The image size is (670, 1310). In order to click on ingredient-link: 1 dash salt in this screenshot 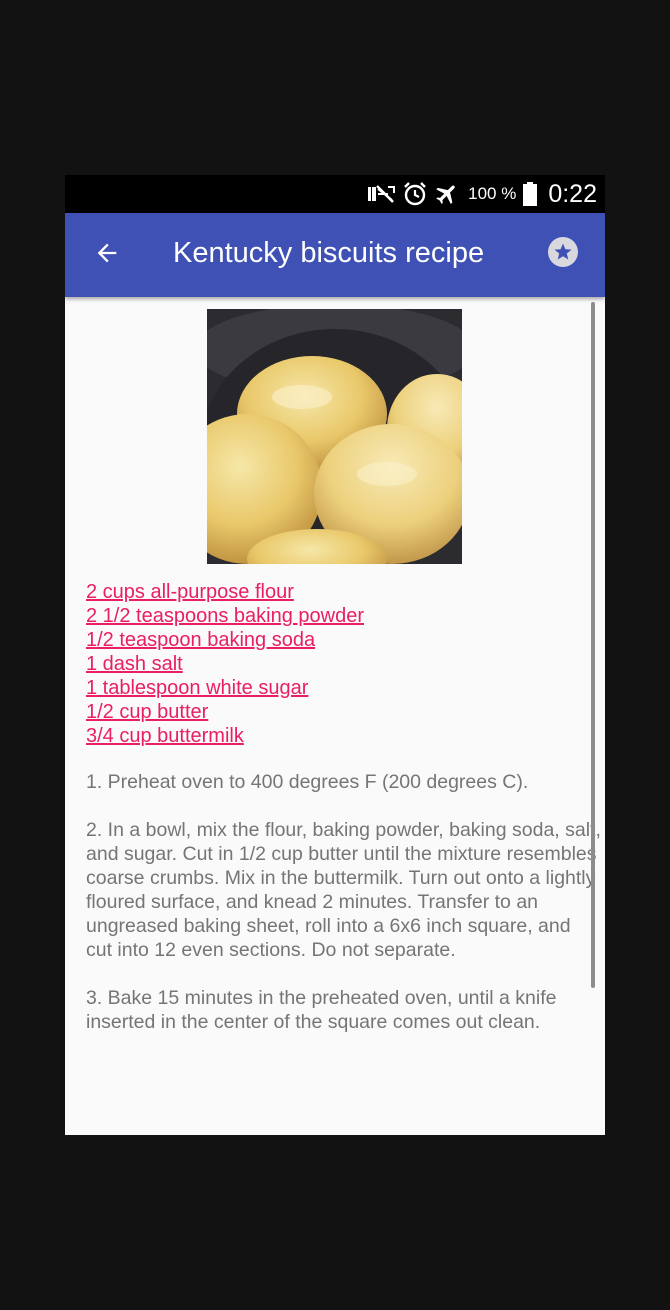, I will do `click(336, 664)`.